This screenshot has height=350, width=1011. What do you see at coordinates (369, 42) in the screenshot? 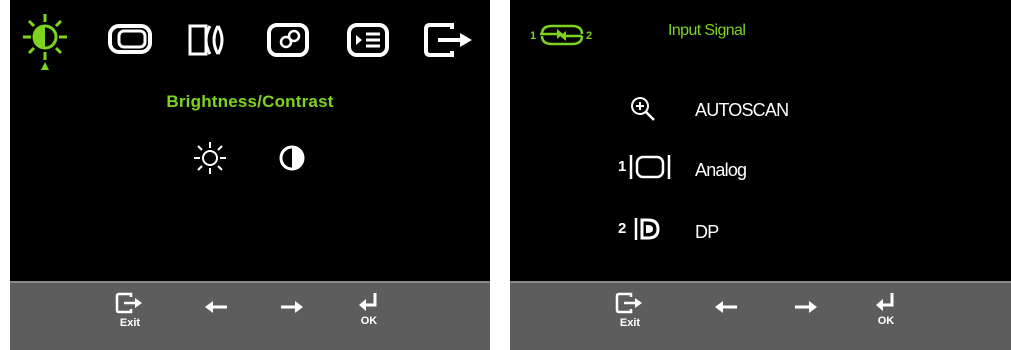
I see `input-signal-icon` at bounding box center [369, 42].